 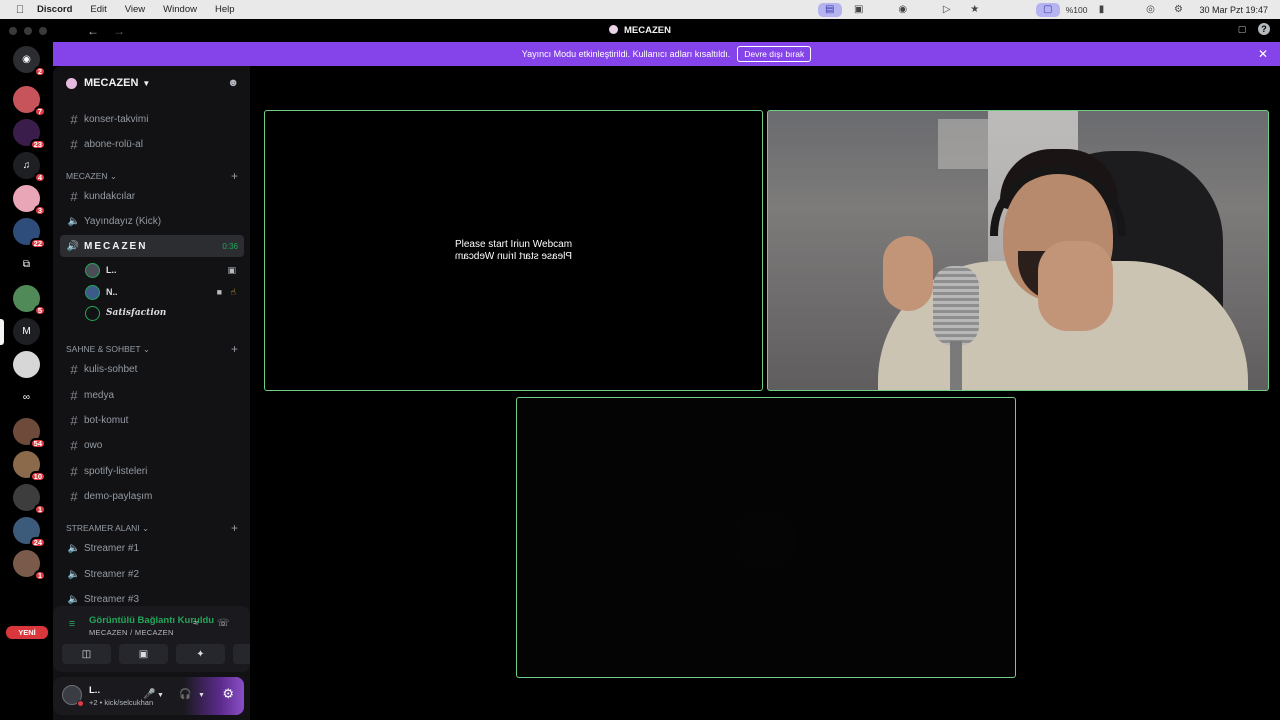 What do you see at coordinates (112, 599) in the screenshot?
I see `channel-label: Streamer #3` at bounding box center [112, 599].